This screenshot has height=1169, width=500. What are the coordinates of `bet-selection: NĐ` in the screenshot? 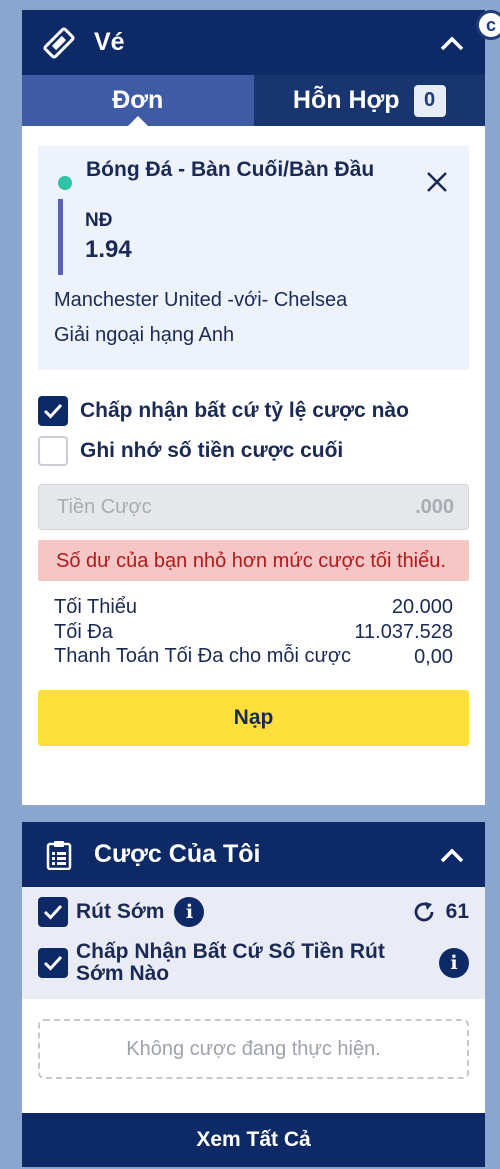 It's located at (99, 220).